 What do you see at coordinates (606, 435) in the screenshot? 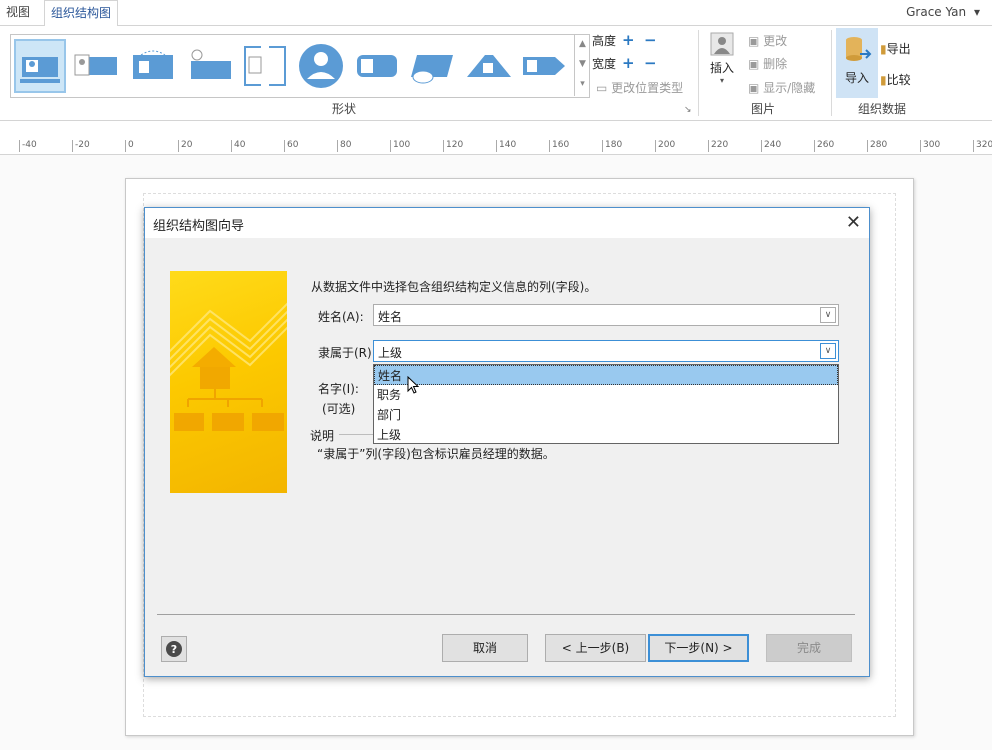
I see `dropdown-option-manager: 上级` at bounding box center [606, 435].